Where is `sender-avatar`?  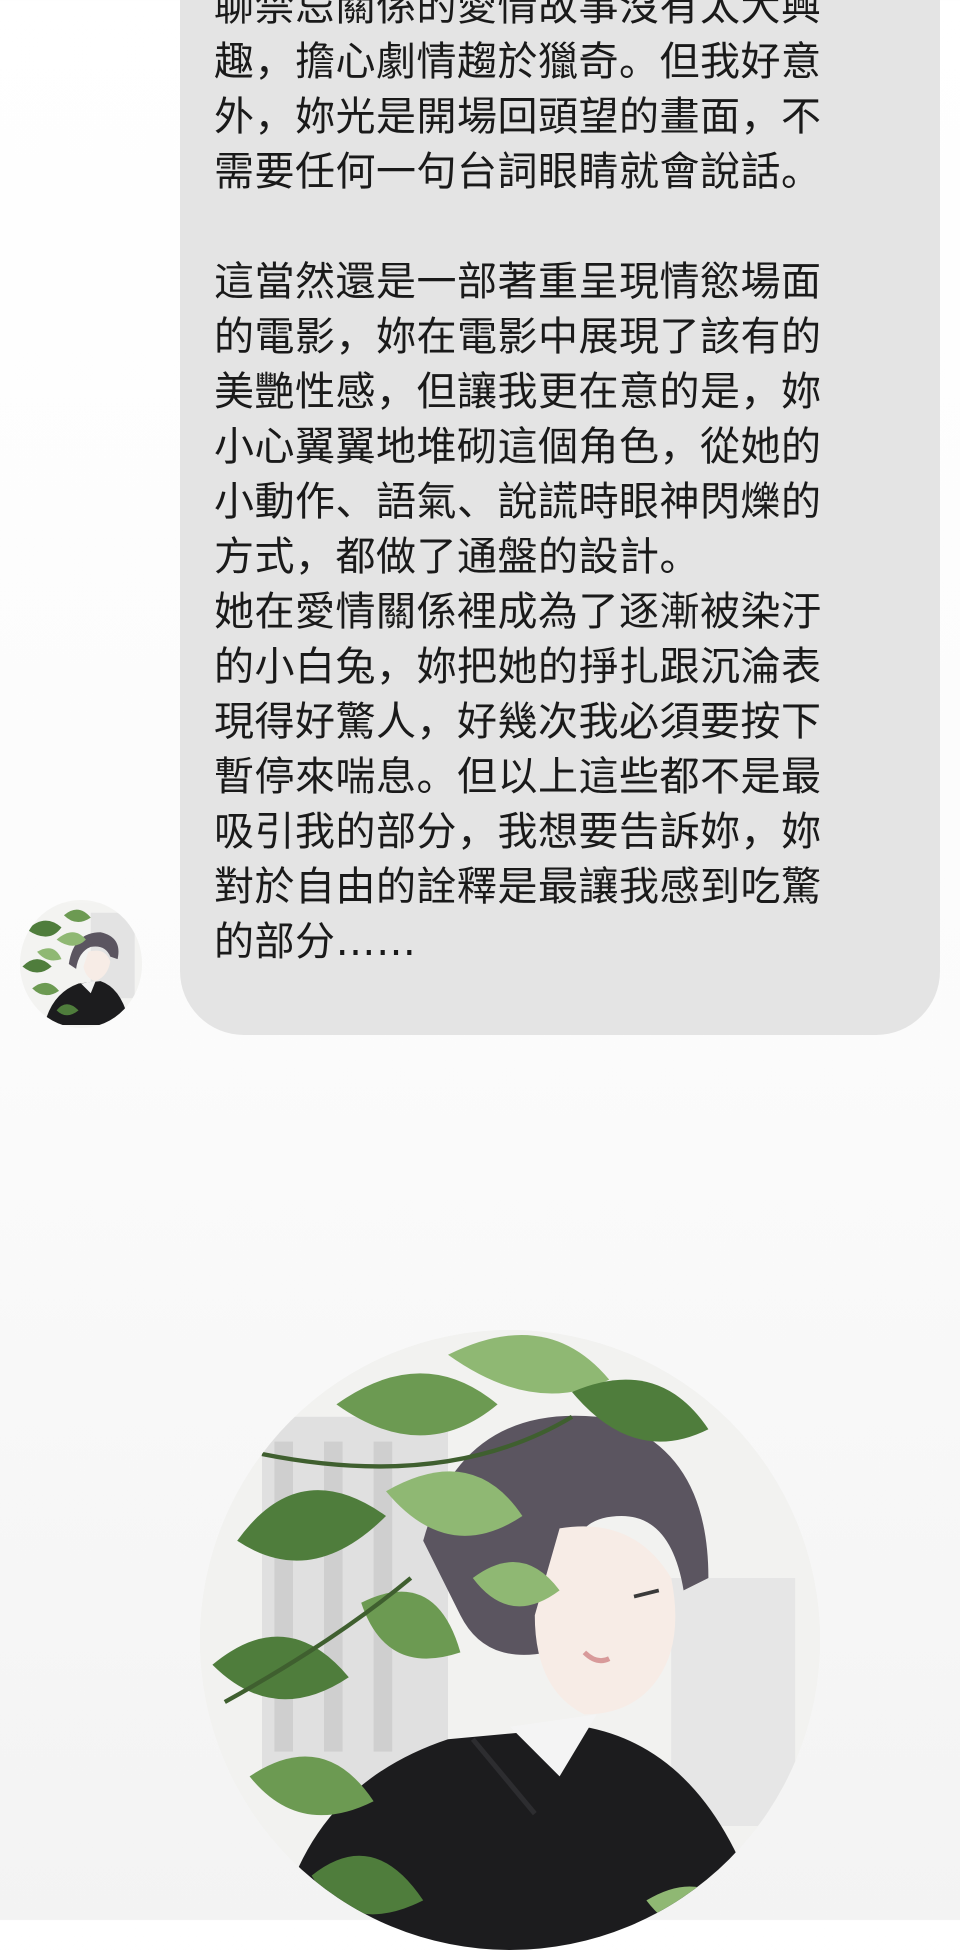 sender-avatar is located at coordinates (81, 964).